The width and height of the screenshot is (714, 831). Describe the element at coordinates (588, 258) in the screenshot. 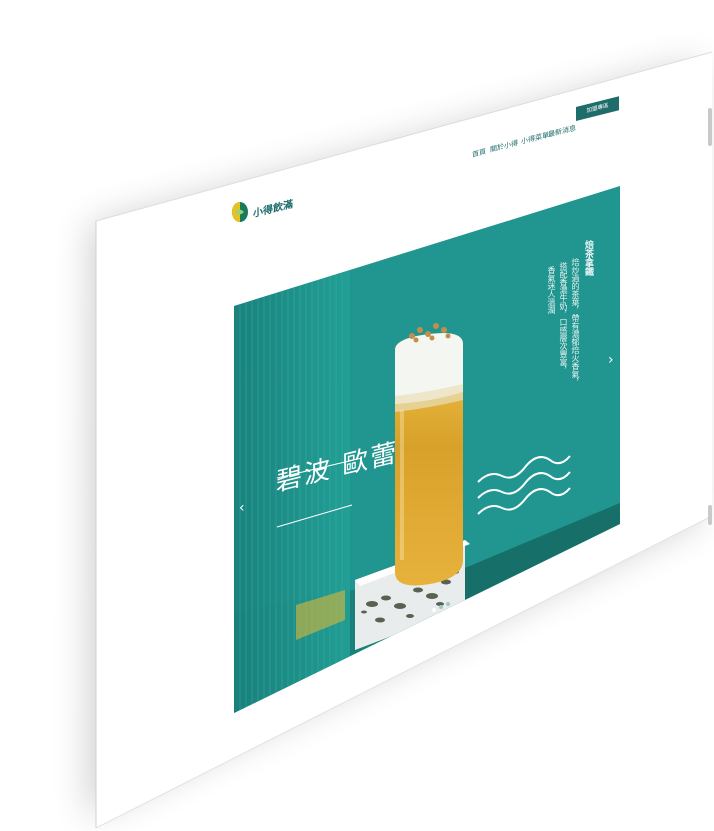

I see `banner-copy-heading: 焙茶拿鐵` at that location.